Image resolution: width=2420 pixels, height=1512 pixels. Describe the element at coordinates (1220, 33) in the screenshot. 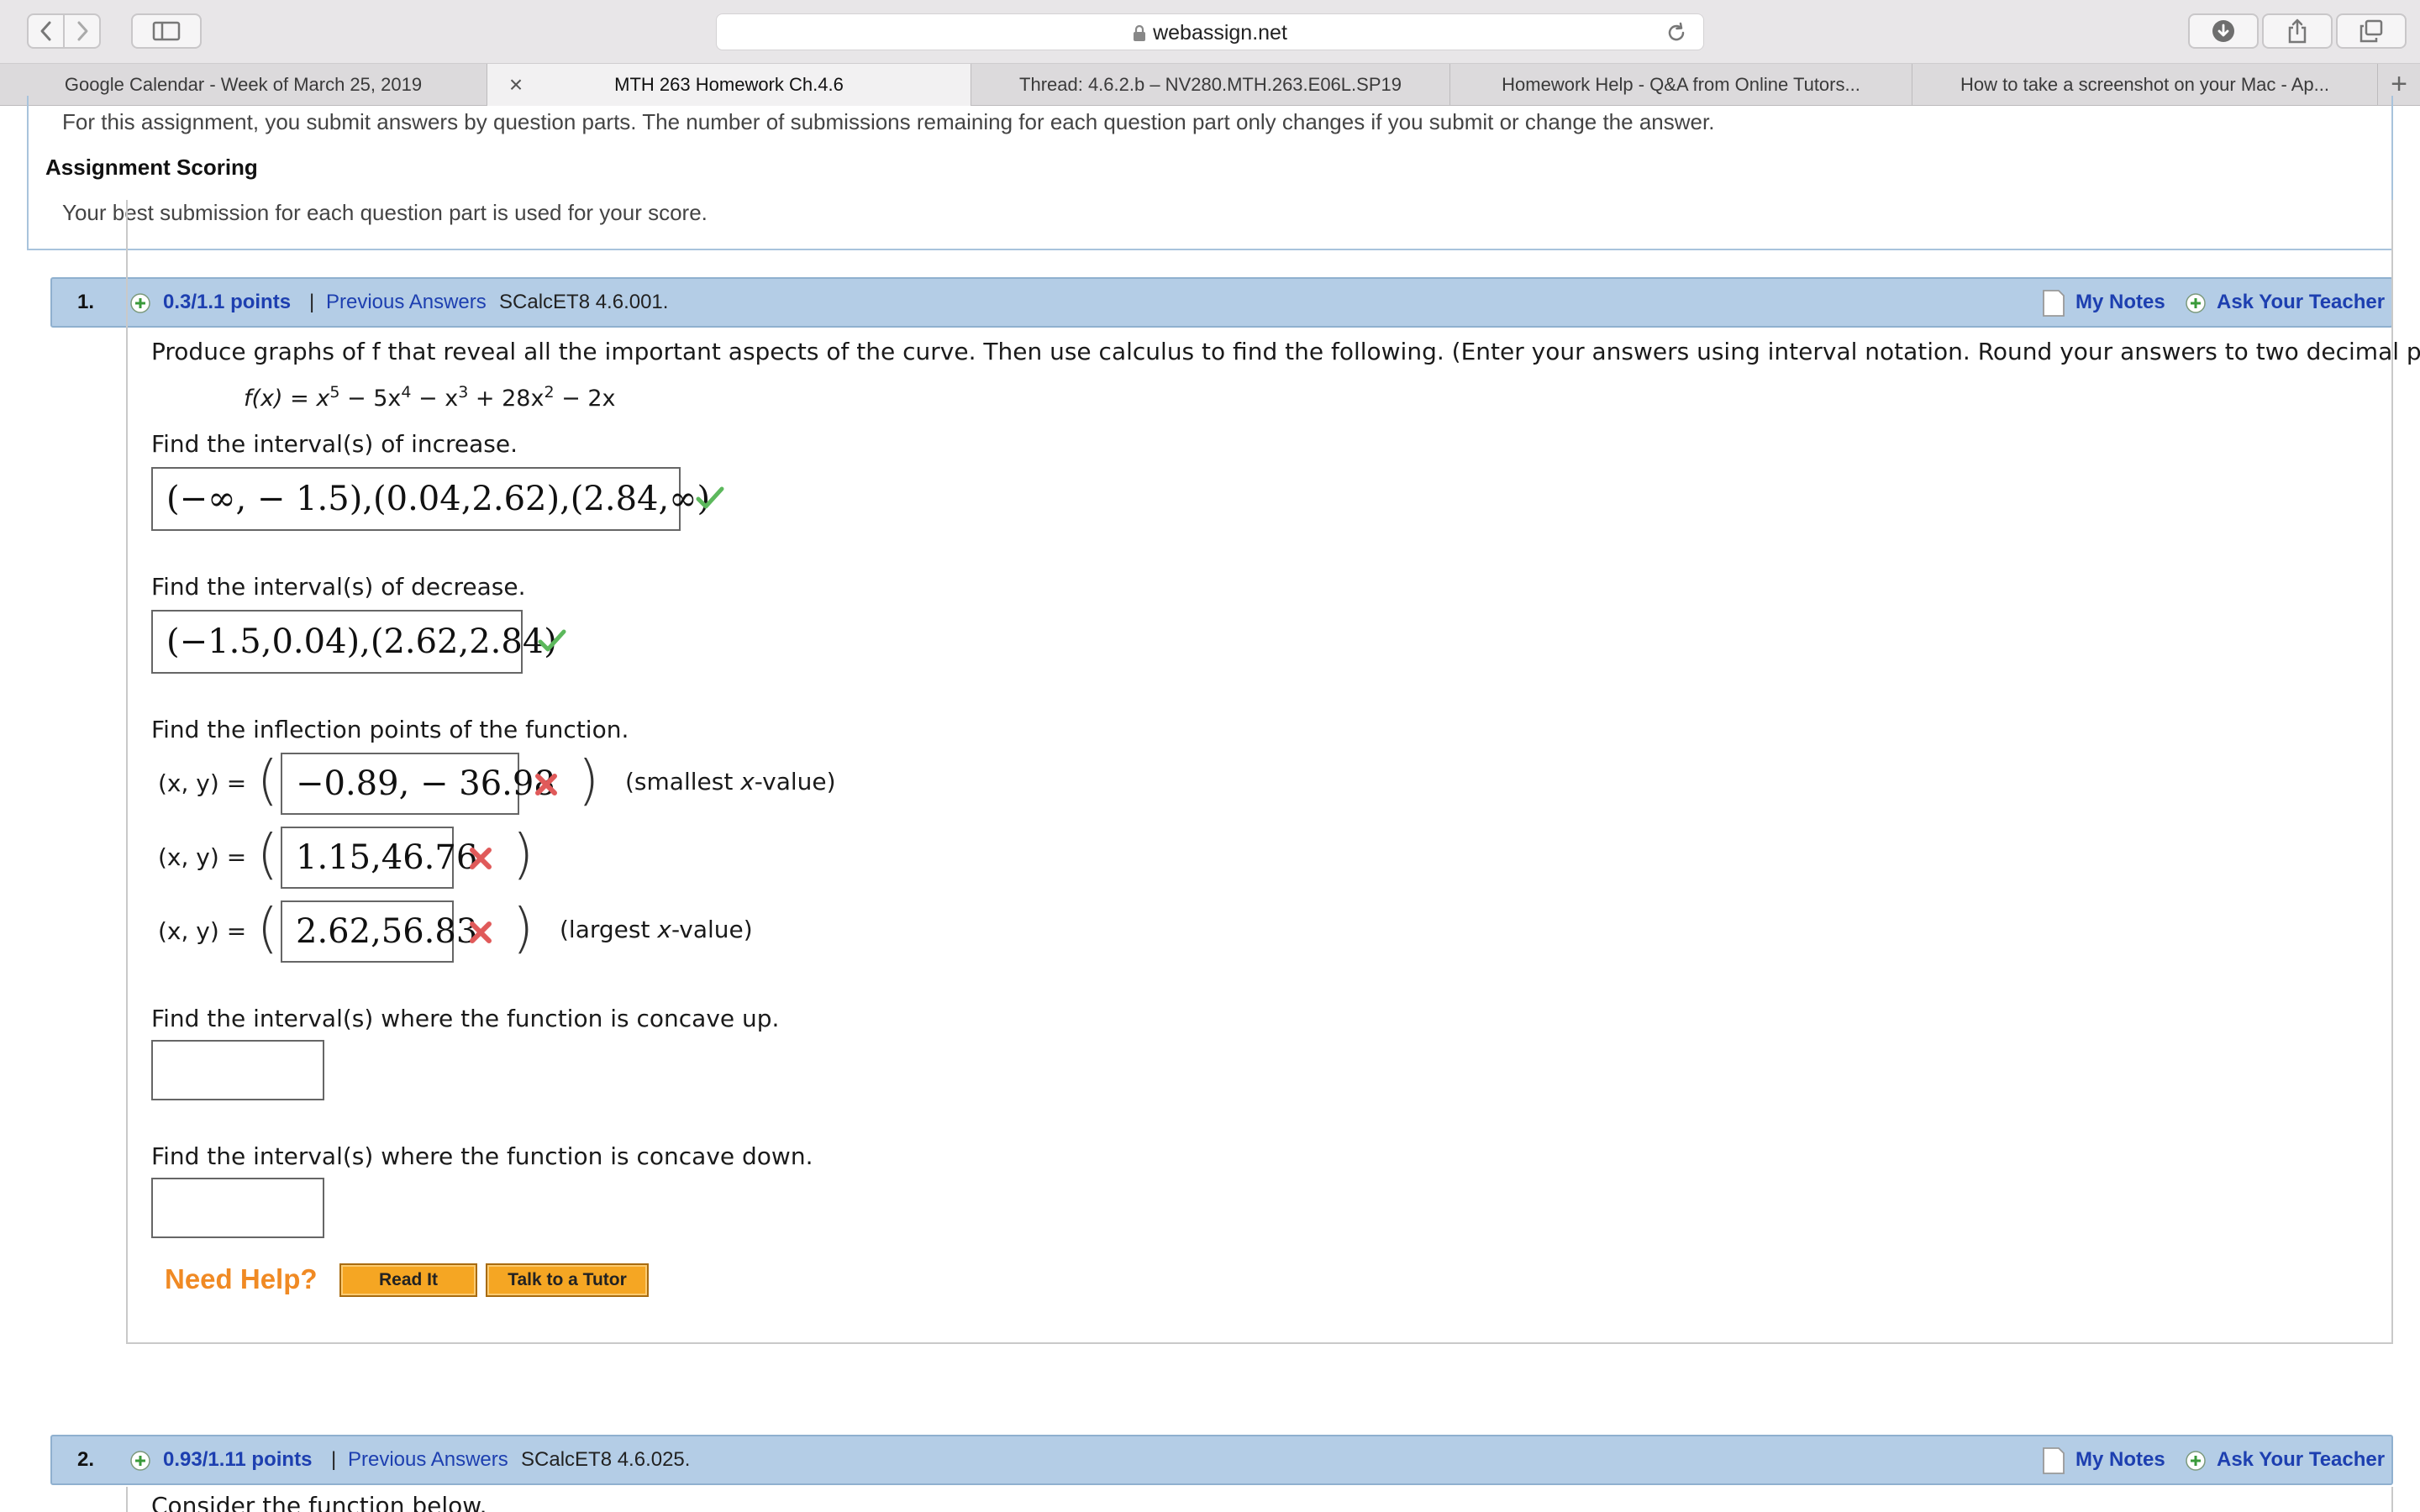

I see `address-url: webassign.net` at that location.